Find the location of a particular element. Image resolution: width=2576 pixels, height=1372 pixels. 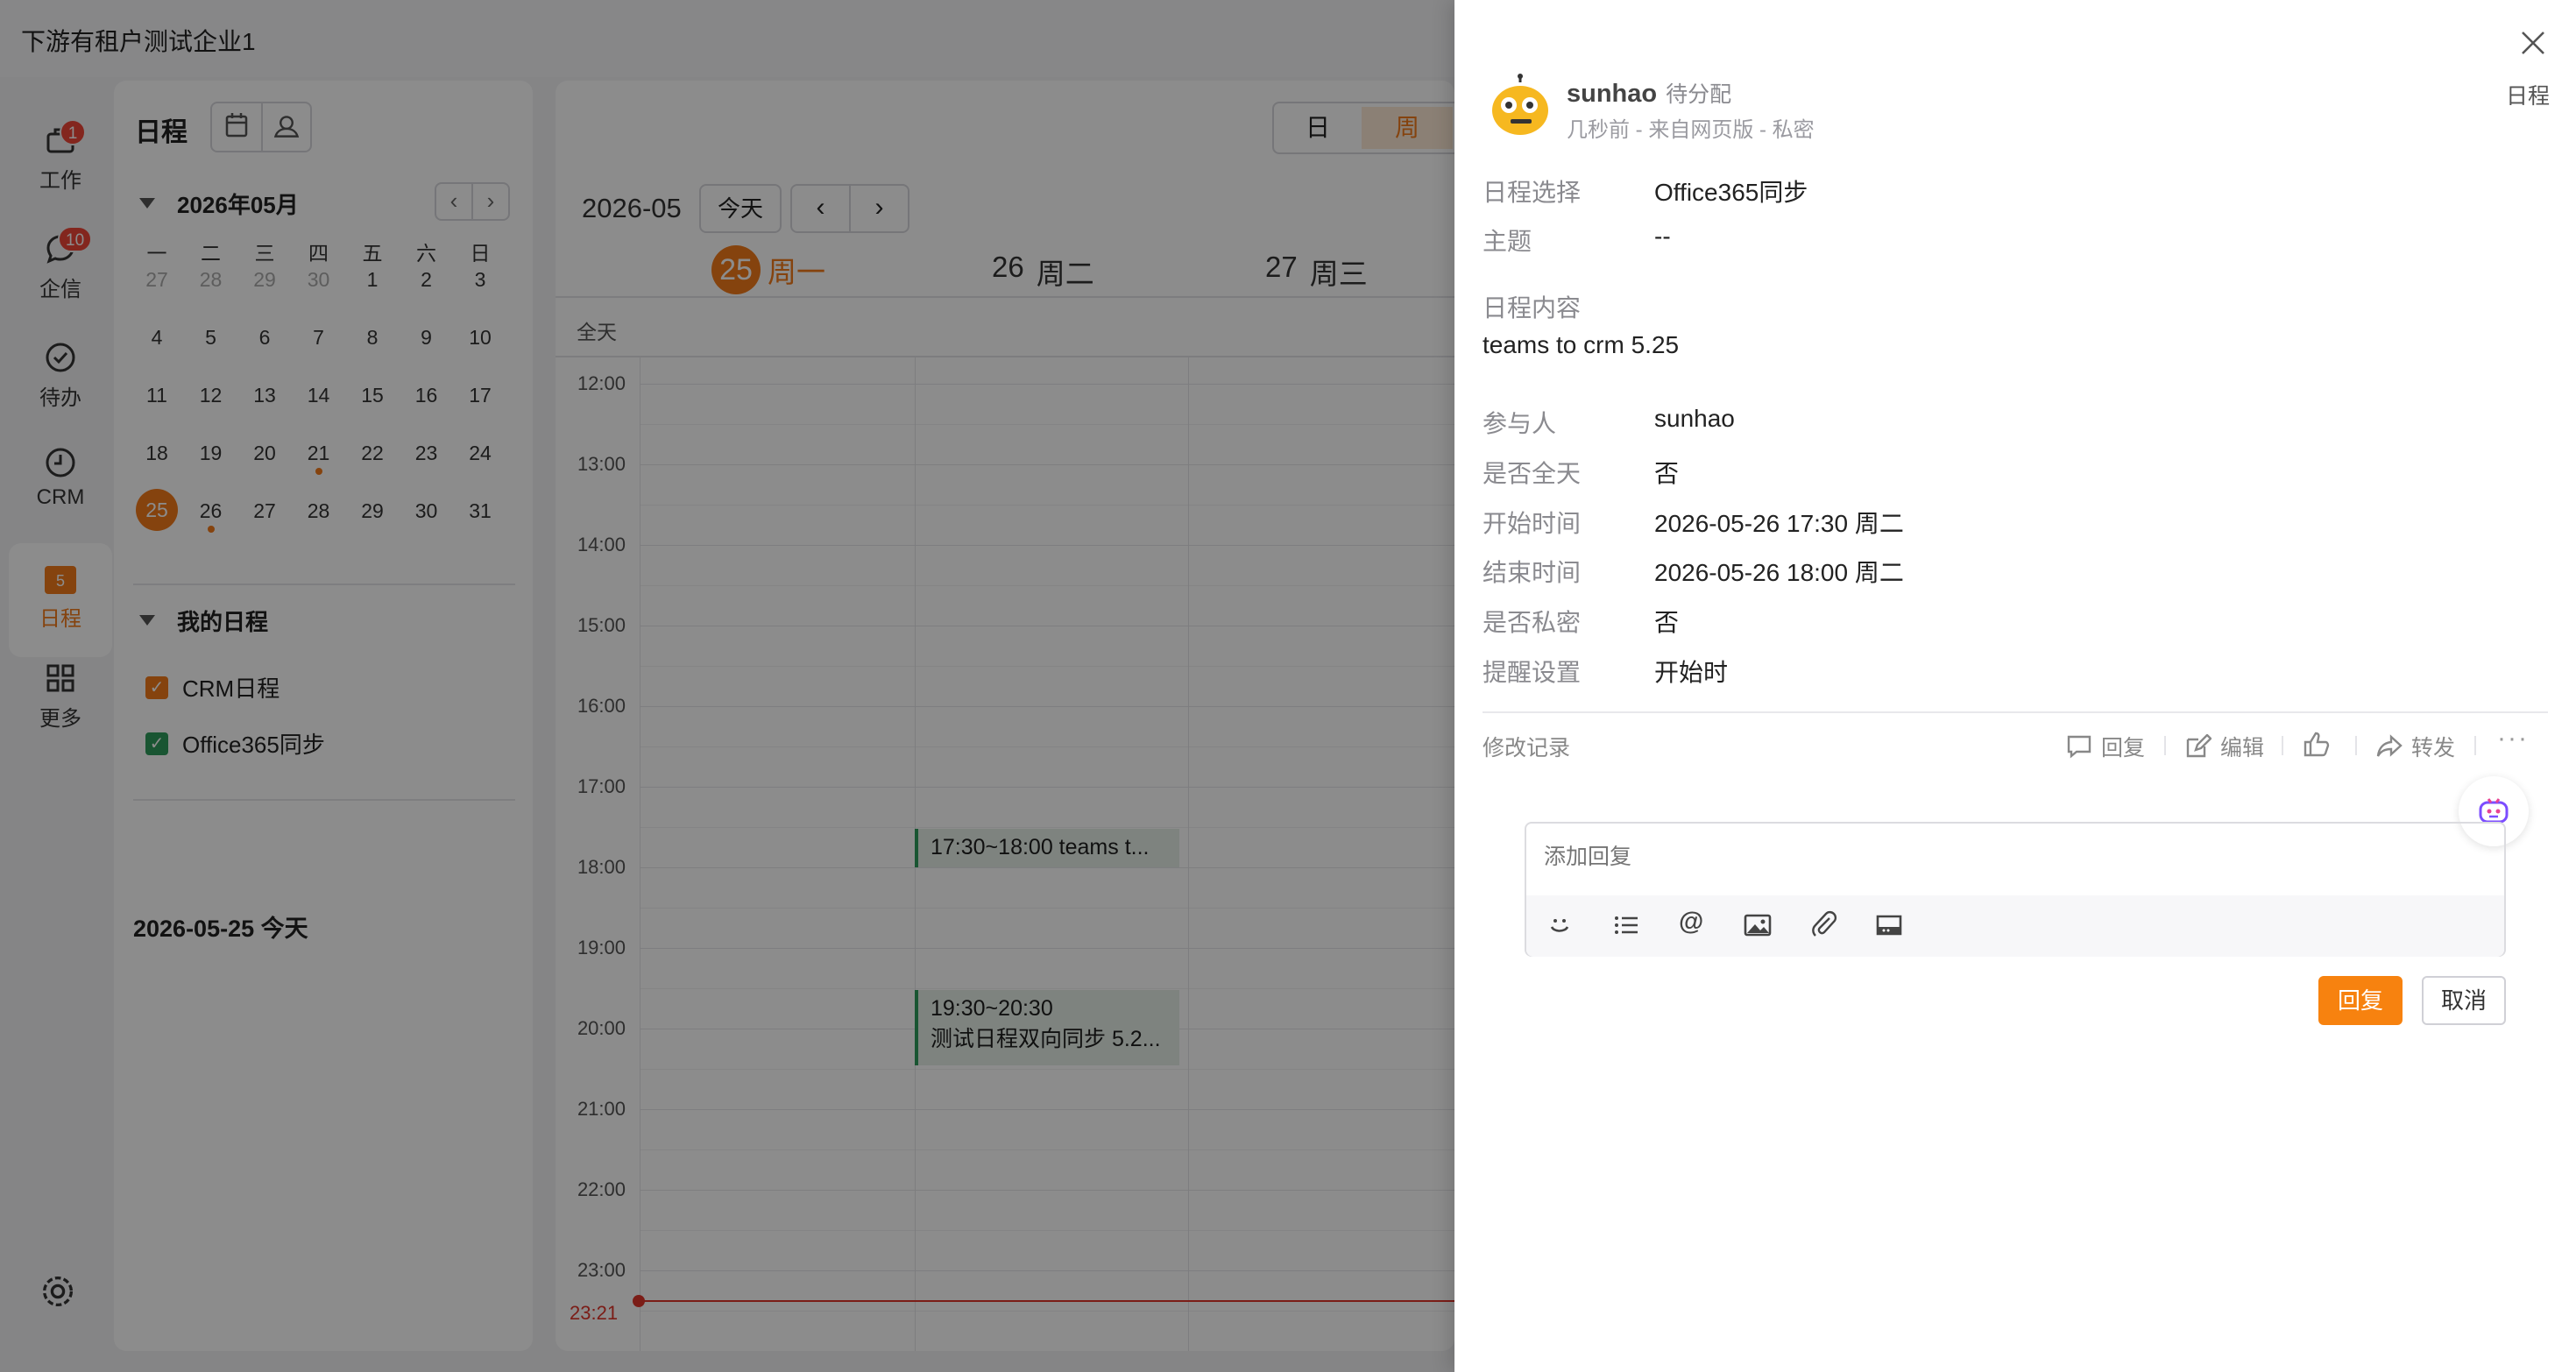

subject-label: 主题 is located at coordinates (1507, 242).